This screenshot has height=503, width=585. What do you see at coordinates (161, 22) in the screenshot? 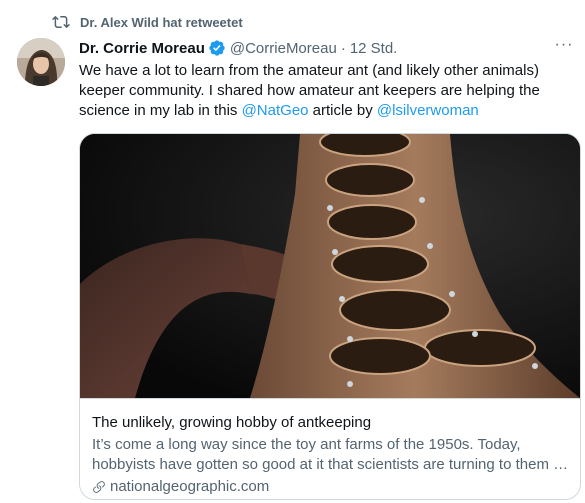
I see `retweet-text: Dr. Alex Wild hat retweetet` at bounding box center [161, 22].